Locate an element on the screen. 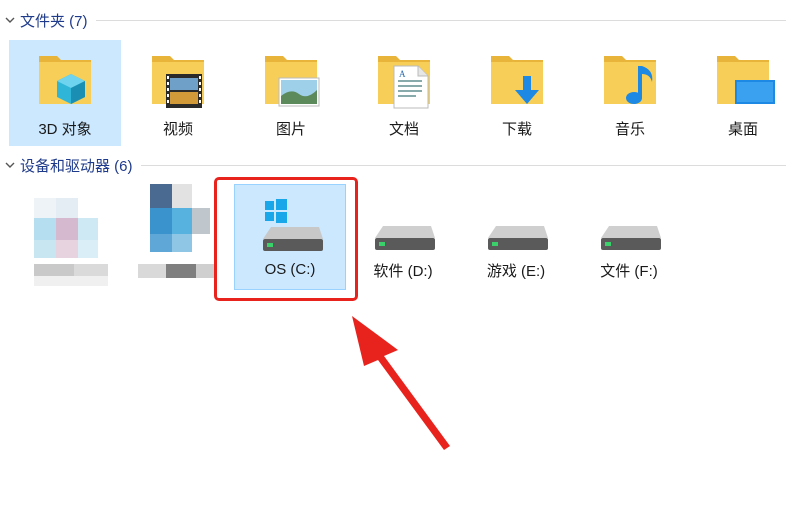  downloads-folder-icon is located at coordinates (517, 80).